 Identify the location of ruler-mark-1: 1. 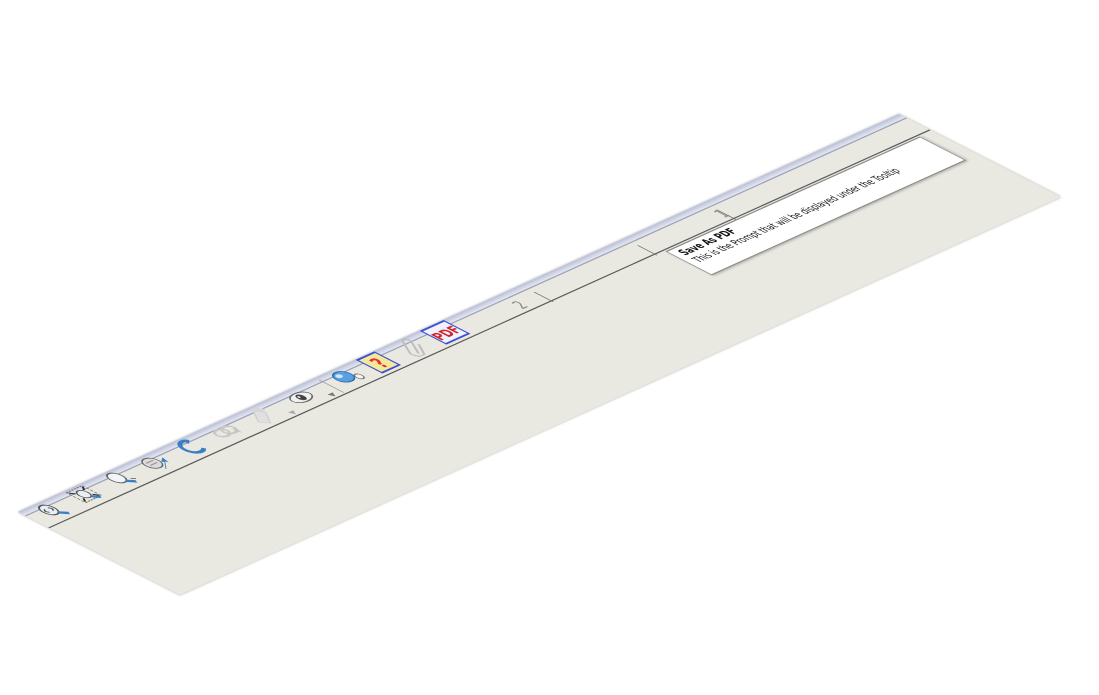
(722, 214).